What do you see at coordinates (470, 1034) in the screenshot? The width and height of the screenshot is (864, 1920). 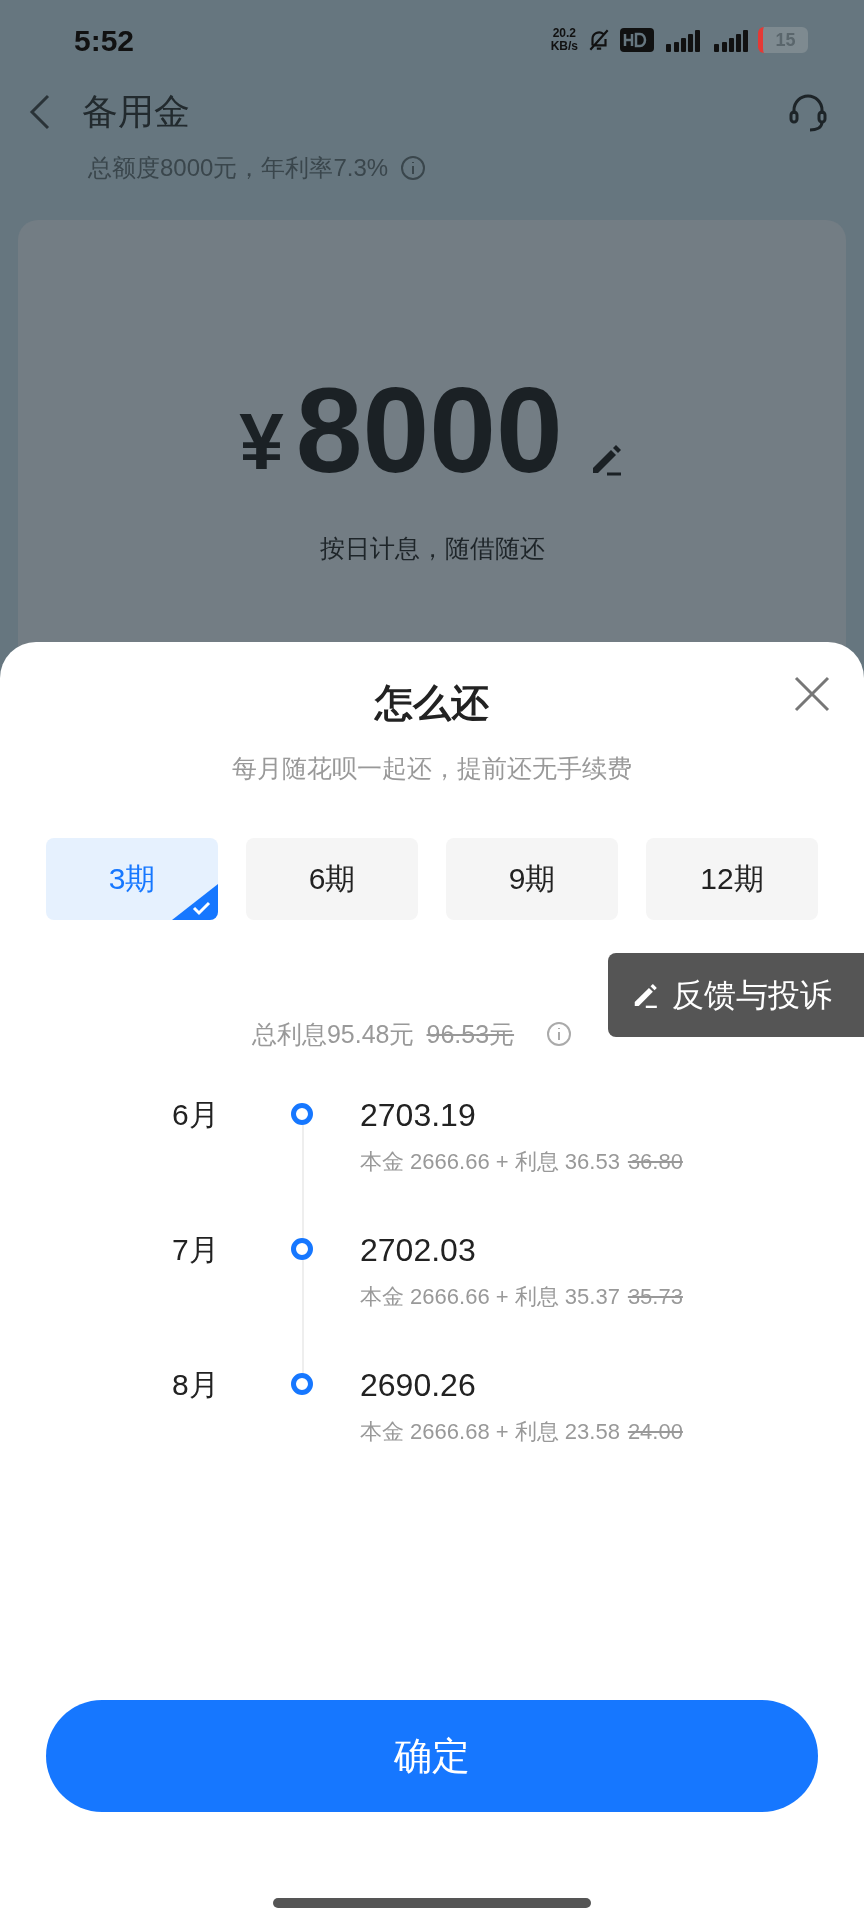 I see `original-interest: 96.53元` at bounding box center [470, 1034].